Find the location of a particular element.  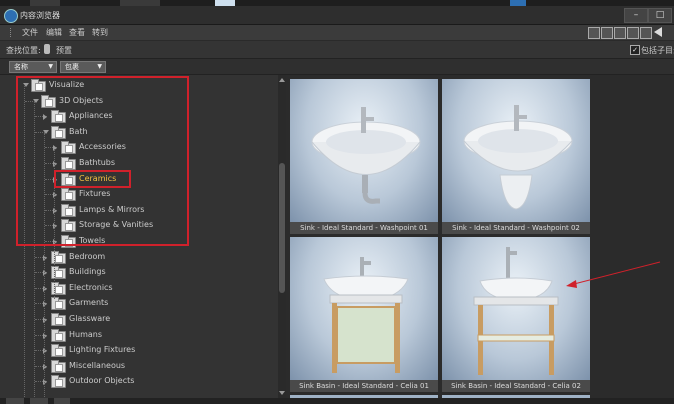

lock-icon is located at coordinates (620, 33).